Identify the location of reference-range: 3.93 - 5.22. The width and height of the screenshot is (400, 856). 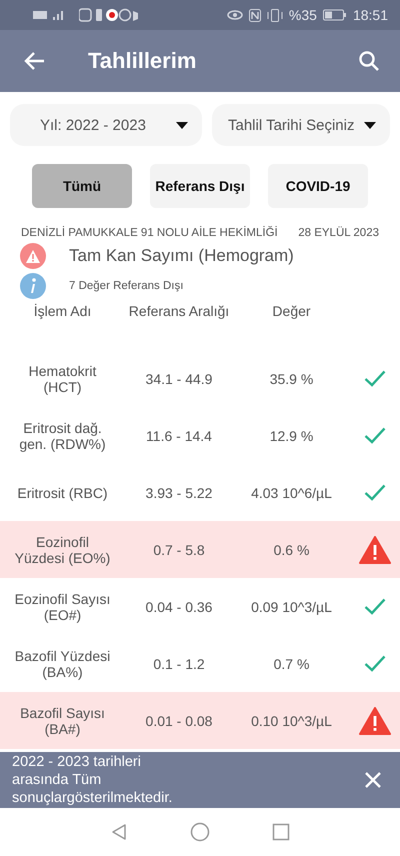
(179, 492).